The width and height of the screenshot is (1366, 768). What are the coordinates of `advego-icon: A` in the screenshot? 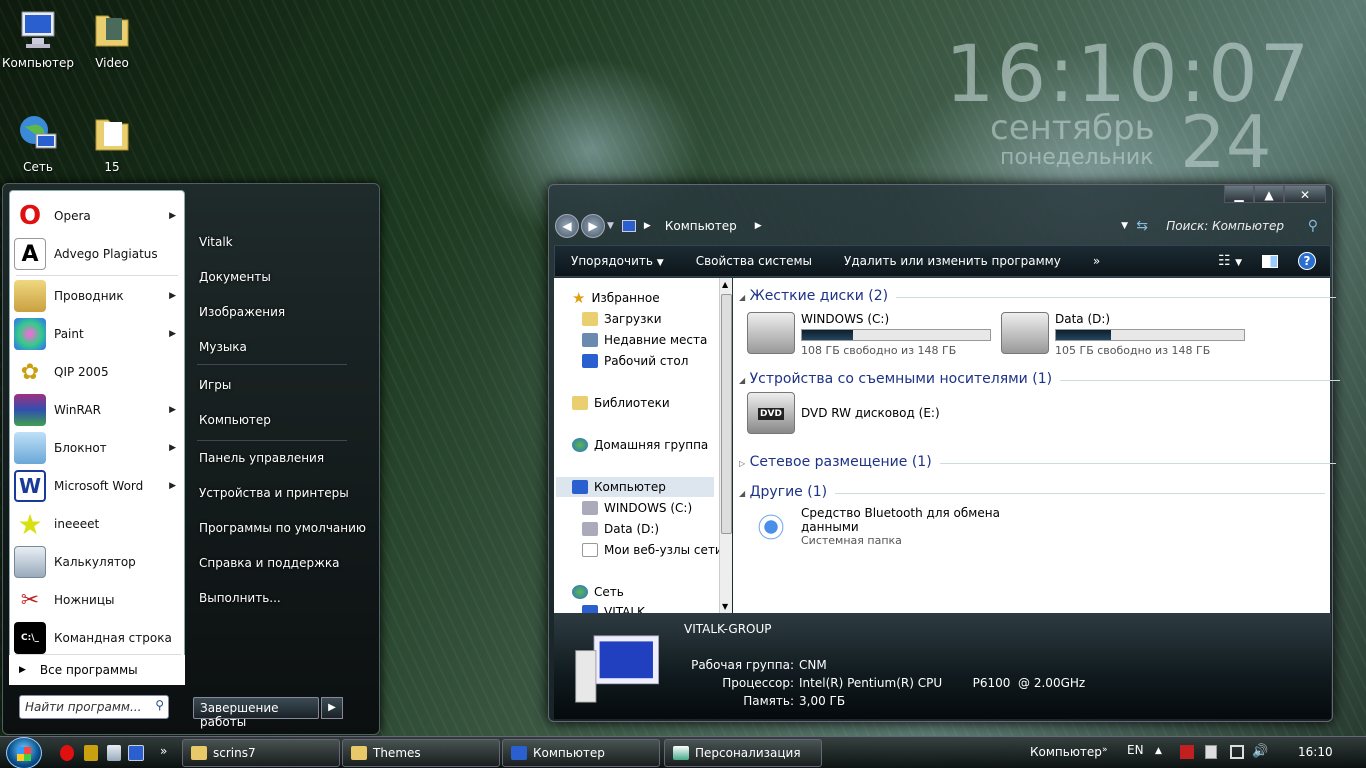 It's located at (30, 254).